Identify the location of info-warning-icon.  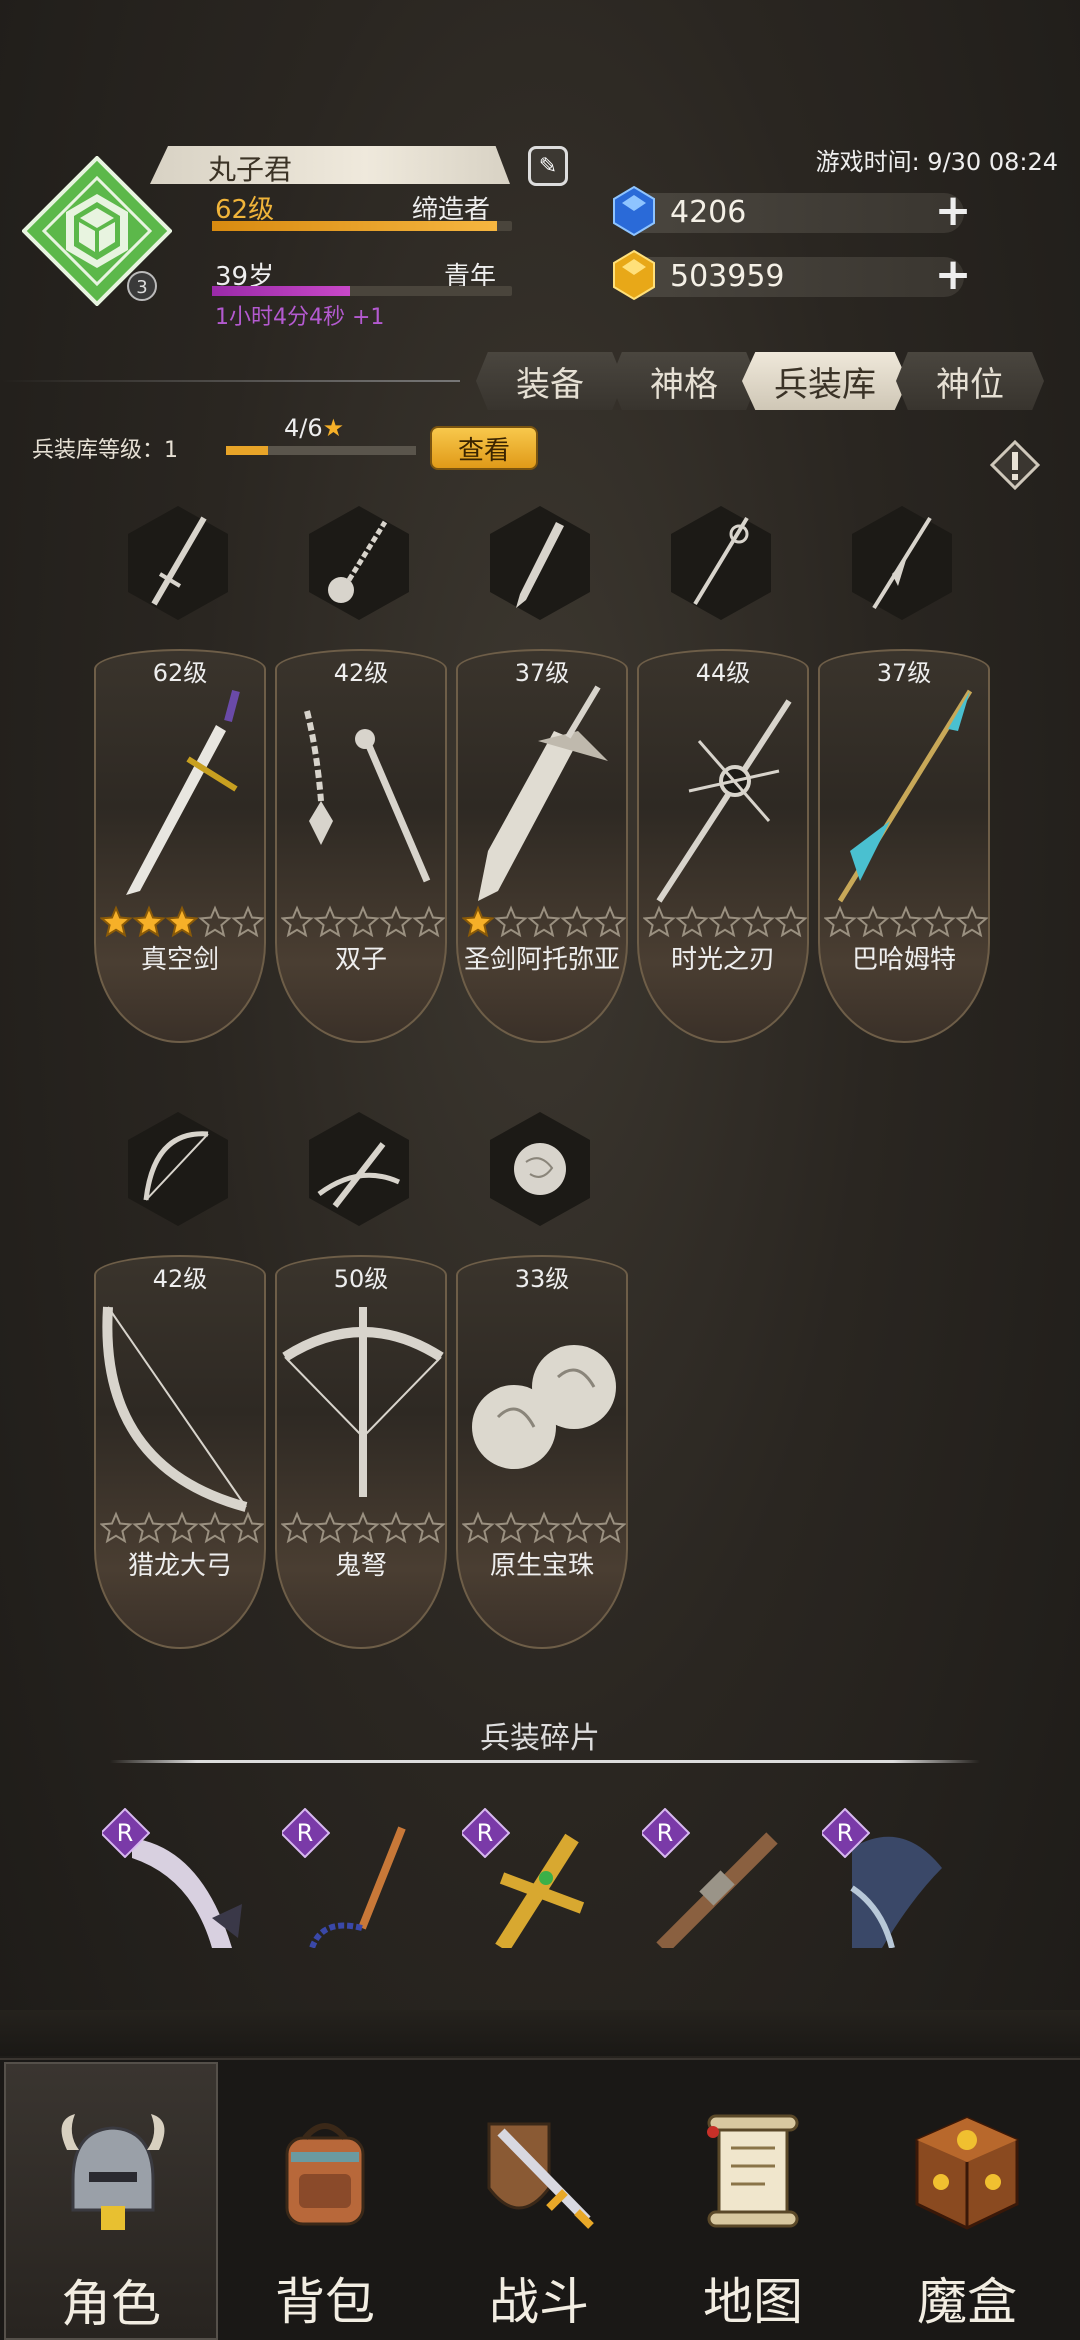
(1015, 465).